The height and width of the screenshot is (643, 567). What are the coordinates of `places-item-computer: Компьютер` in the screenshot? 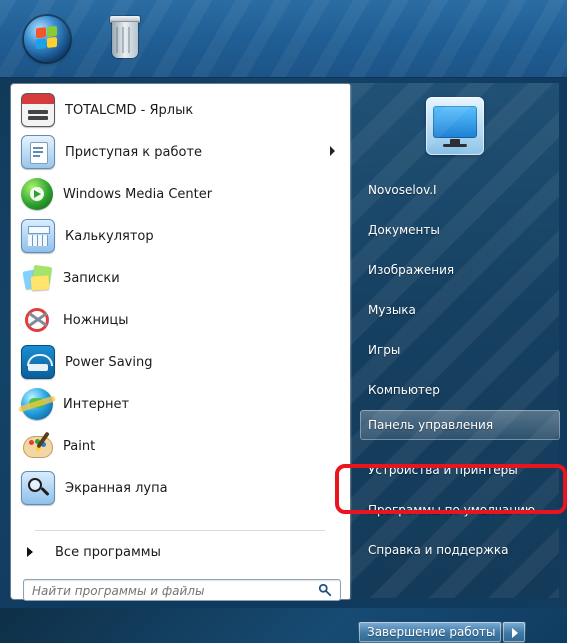 It's located at (462, 390).